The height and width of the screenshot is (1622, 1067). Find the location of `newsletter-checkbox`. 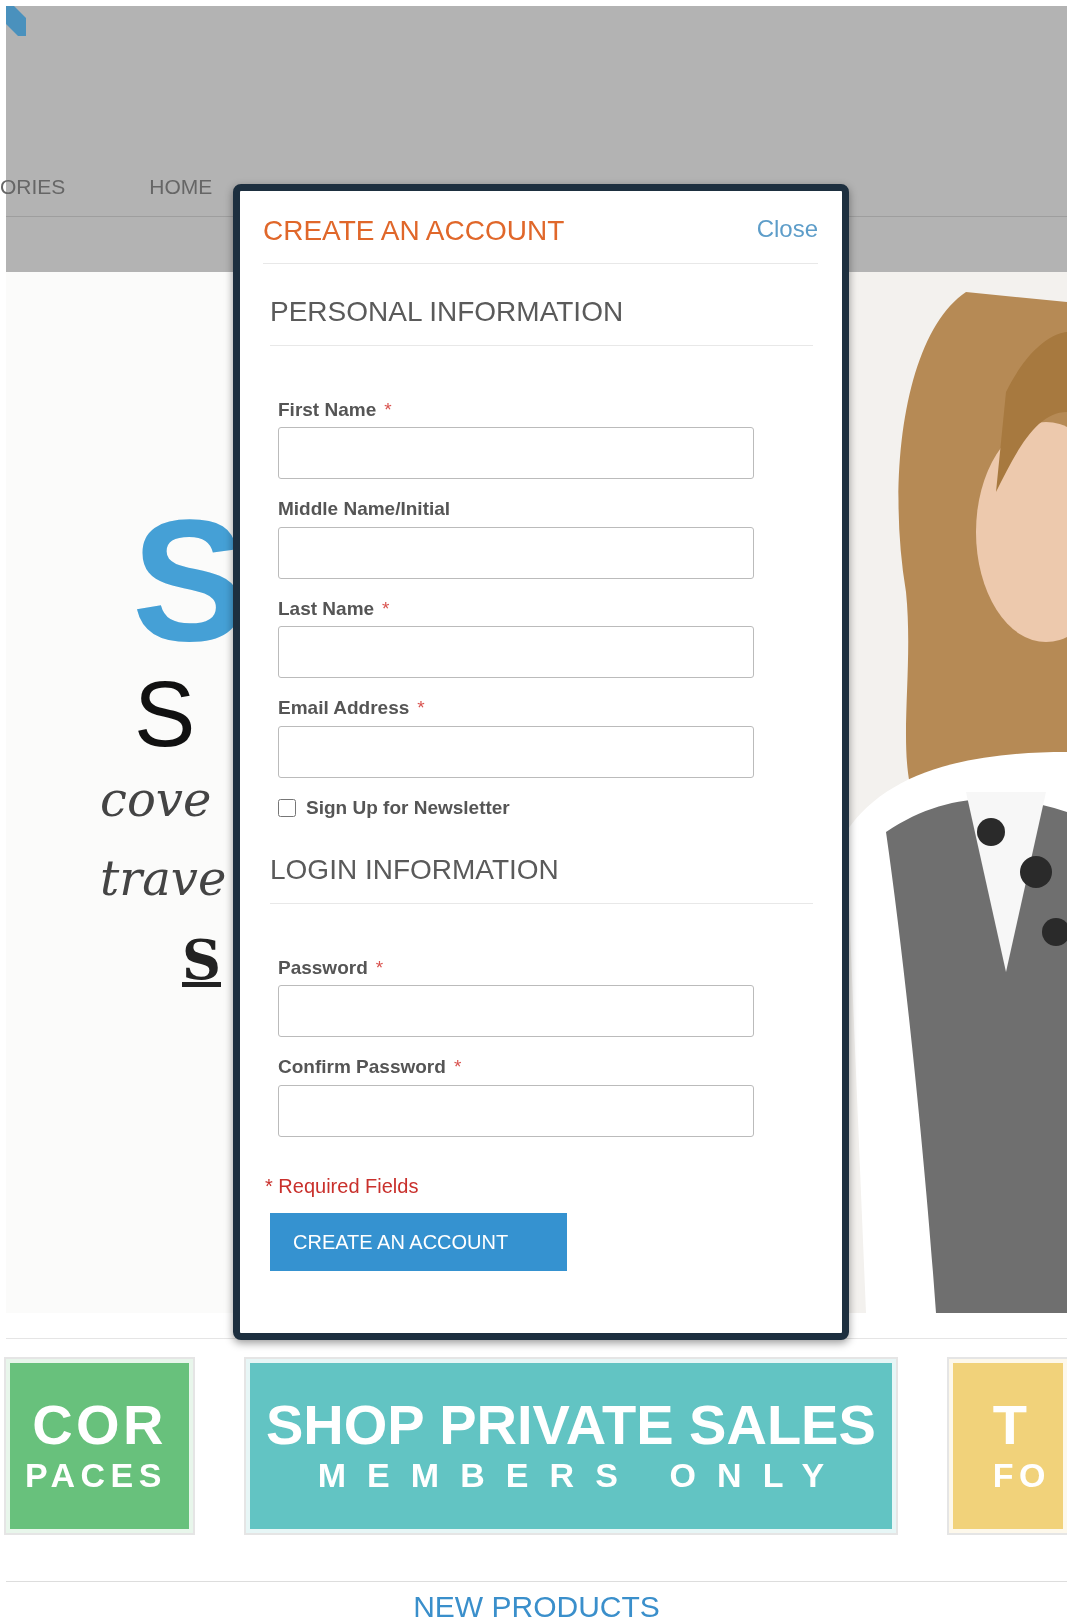

newsletter-checkbox is located at coordinates (287, 808).